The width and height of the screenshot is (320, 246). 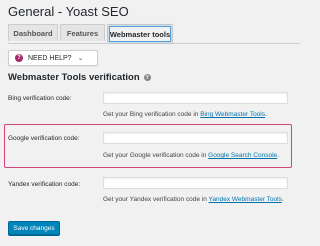 I want to click on tab-bar: Dashboard Features Webmaster tools, so click(x=154, y=34).